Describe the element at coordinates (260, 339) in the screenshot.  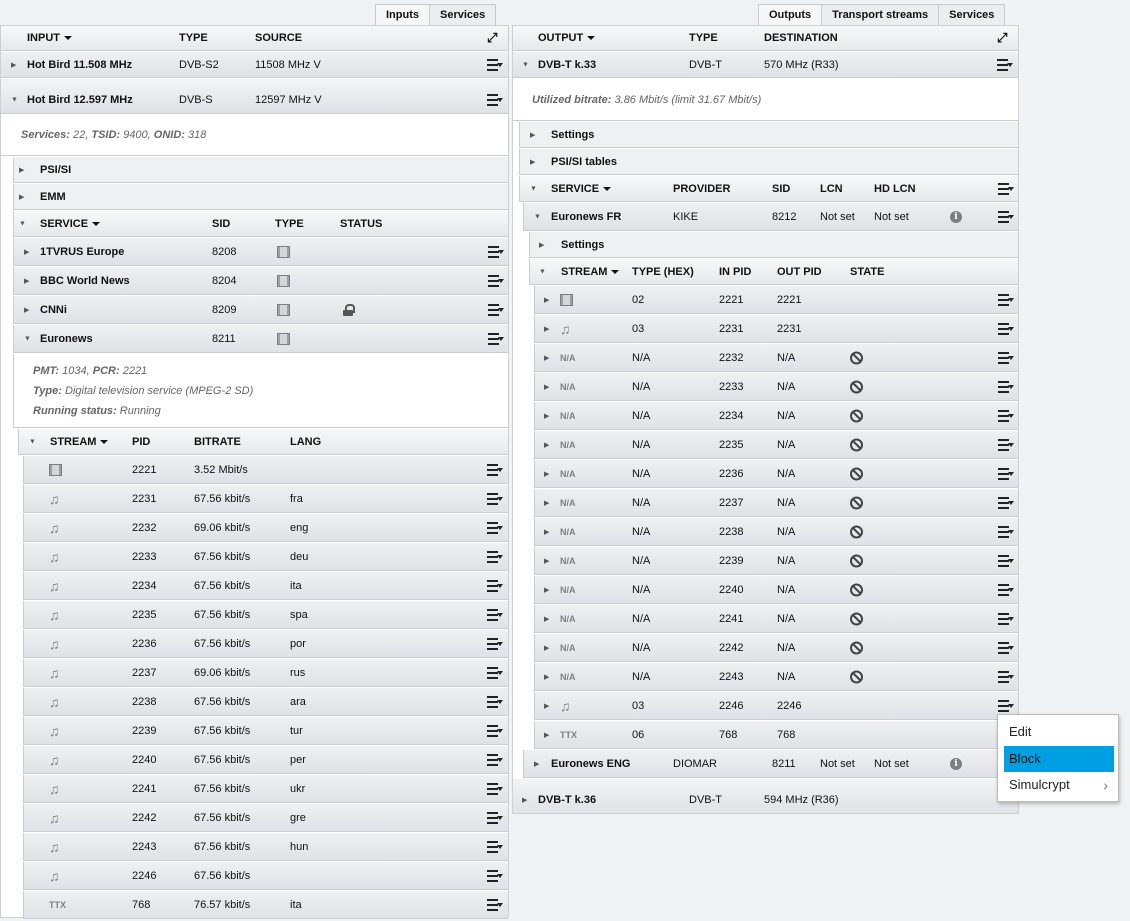
I see `service-row: ▼ Euronews 8211` at that location.